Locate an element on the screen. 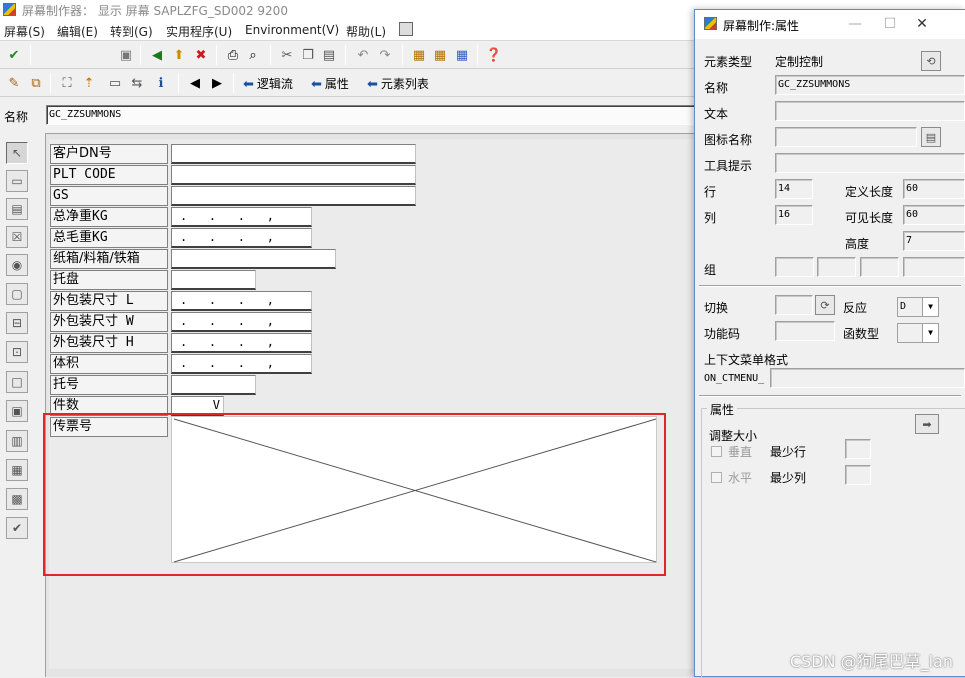 The height and width of the screenshot is (678, 965). reaction-dropdown: D ▼ is located at coordinates (918, 307).